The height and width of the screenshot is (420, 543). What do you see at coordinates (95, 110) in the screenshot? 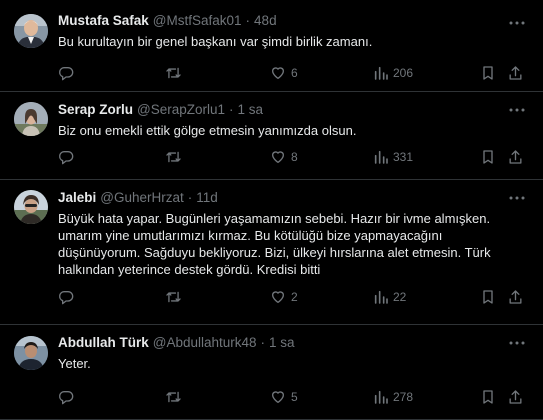
I see `author-name: Serap Zorlu` at bounding box center [95, 110].